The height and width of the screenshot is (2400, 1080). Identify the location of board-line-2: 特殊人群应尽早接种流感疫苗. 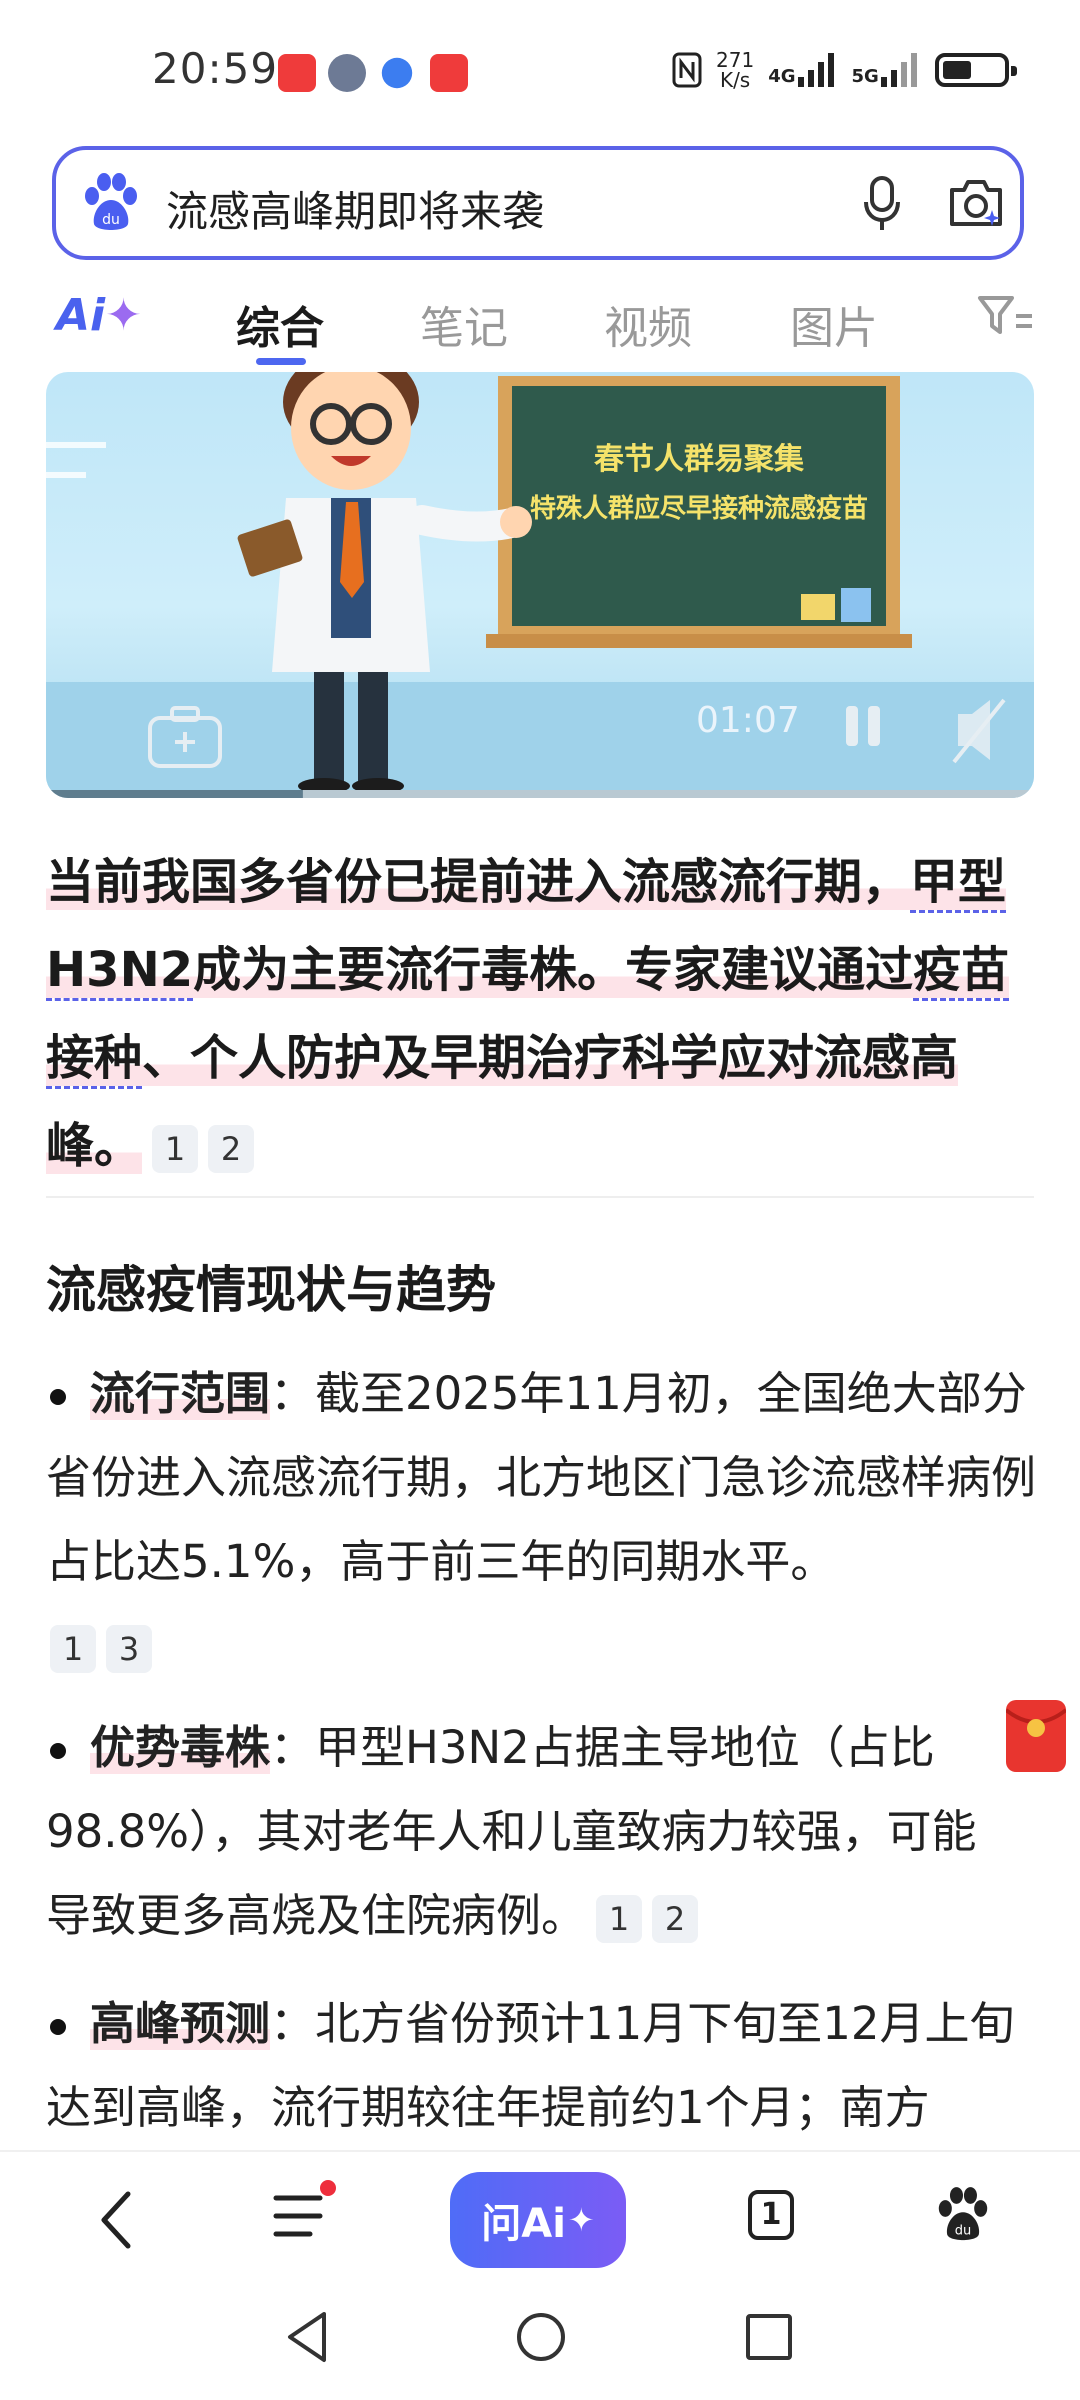
(698, 509).